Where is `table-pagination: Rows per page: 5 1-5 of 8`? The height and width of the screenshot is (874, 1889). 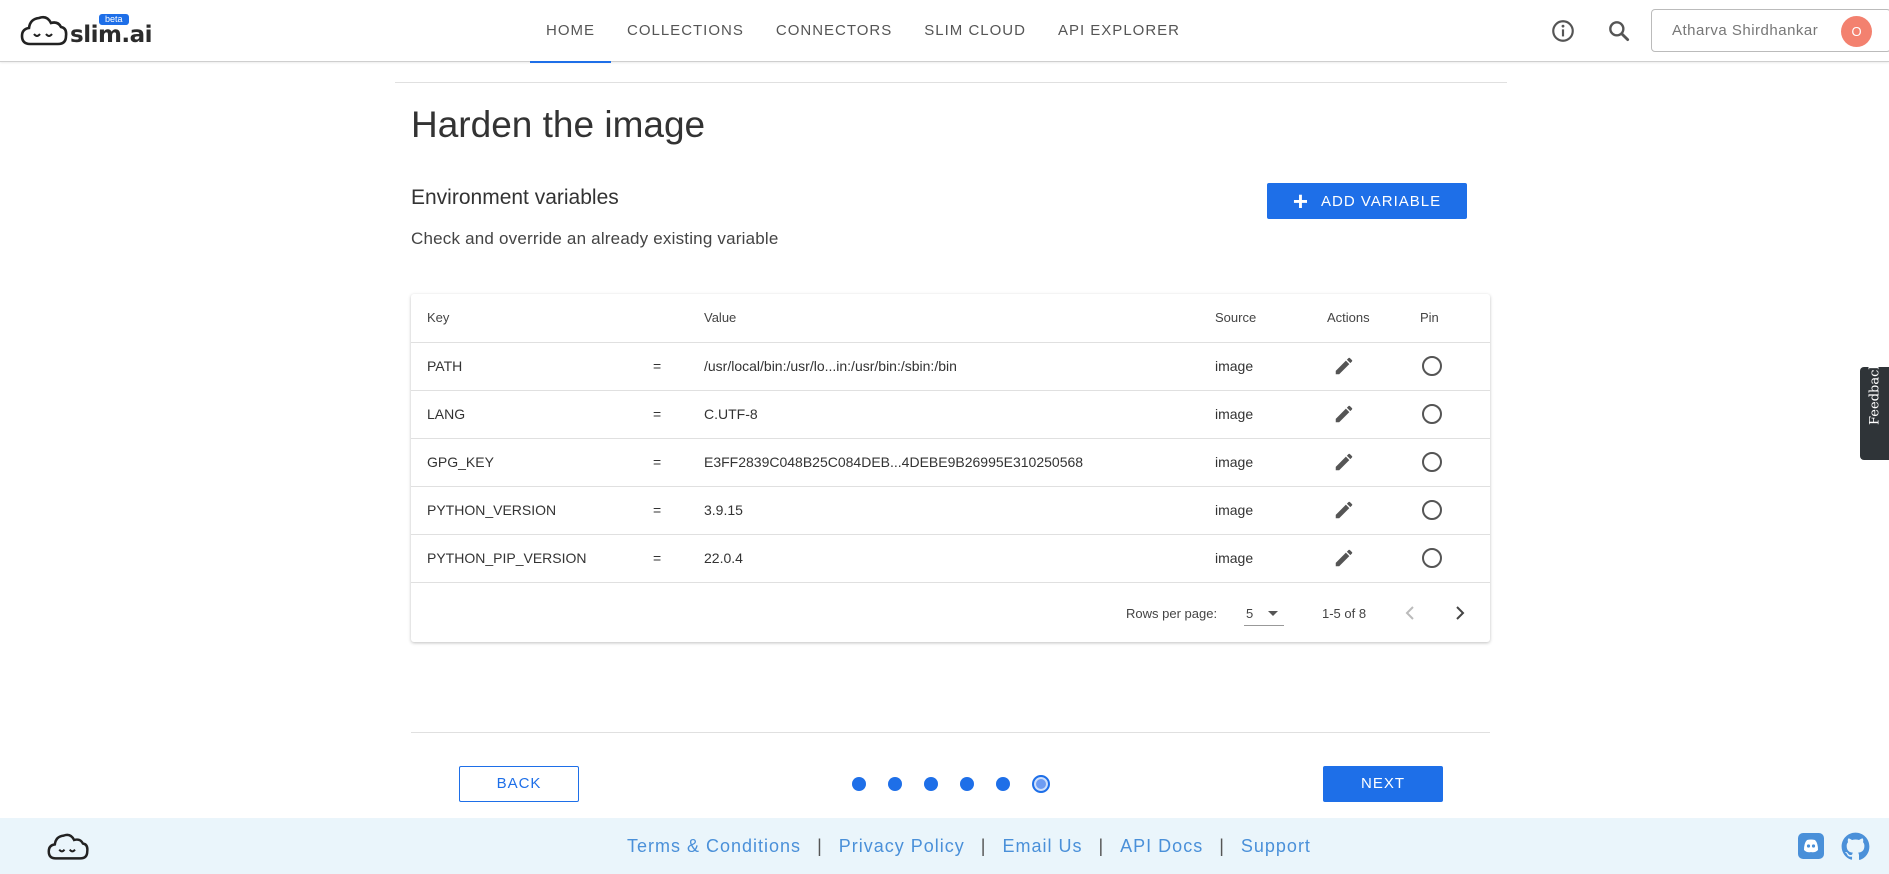
table-pagination: Rows per page: 5 1-5 of 8 is located at coordinates (950, 612).